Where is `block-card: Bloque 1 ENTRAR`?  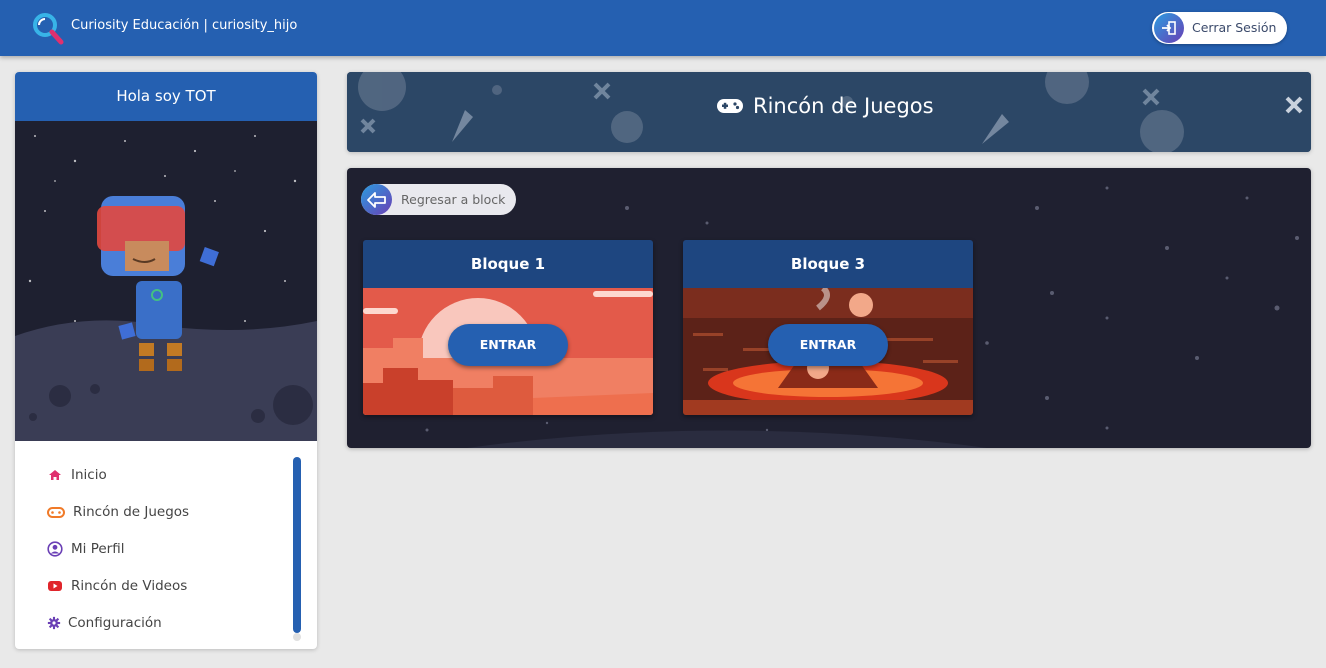 block-card: Bloque 1 ENTRAR is located at coordinates (508, 327).